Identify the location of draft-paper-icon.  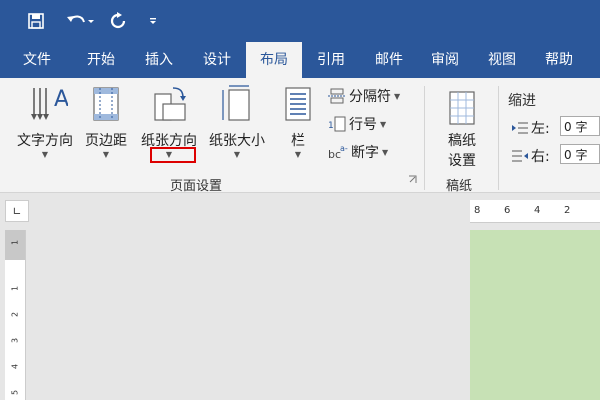
(462, 108).